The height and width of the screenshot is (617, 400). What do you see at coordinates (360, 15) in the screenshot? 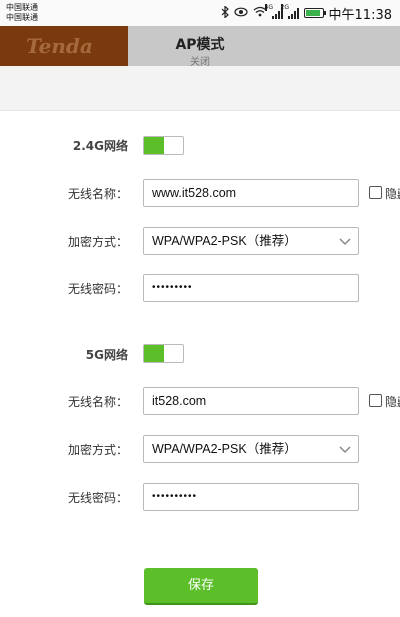
I see `clock: 中午11:38` at bounding box center [360, 15].